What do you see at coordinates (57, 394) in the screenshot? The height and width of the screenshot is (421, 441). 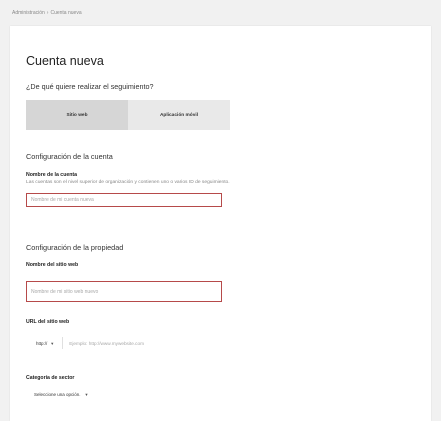 I see `category-value: Seleccione una opción.` at bounding box center [57, 394].